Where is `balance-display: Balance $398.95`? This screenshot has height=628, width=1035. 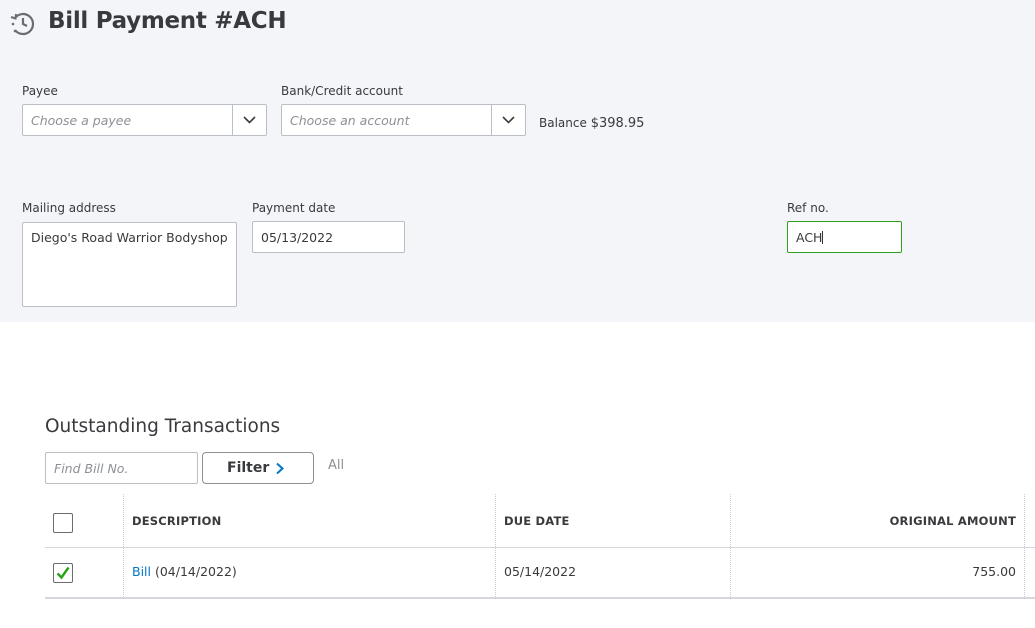 balance-display: Balance $398.95 is located at coordinates (591, 123).